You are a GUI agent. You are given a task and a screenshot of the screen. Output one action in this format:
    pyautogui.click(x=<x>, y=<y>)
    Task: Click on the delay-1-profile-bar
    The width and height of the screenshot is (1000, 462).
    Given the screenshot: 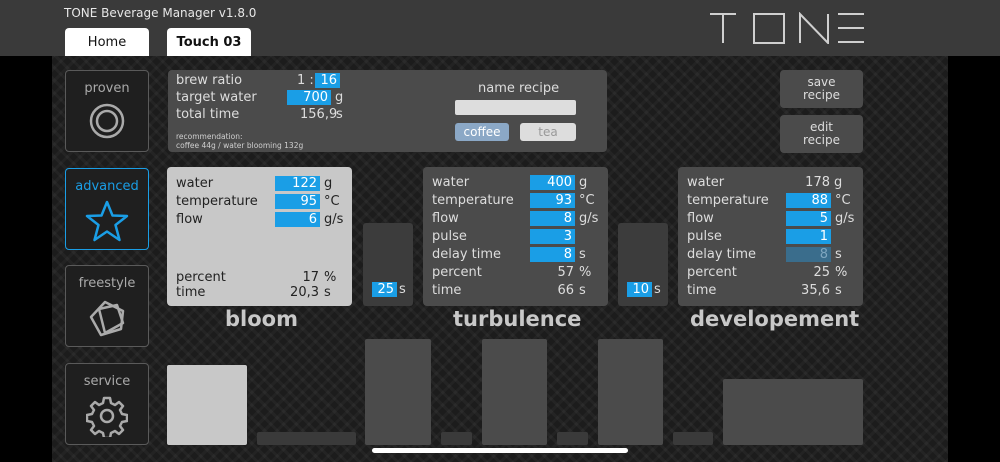 What is the action you would take?
    pyautogui.click(x=306, y=438)
    